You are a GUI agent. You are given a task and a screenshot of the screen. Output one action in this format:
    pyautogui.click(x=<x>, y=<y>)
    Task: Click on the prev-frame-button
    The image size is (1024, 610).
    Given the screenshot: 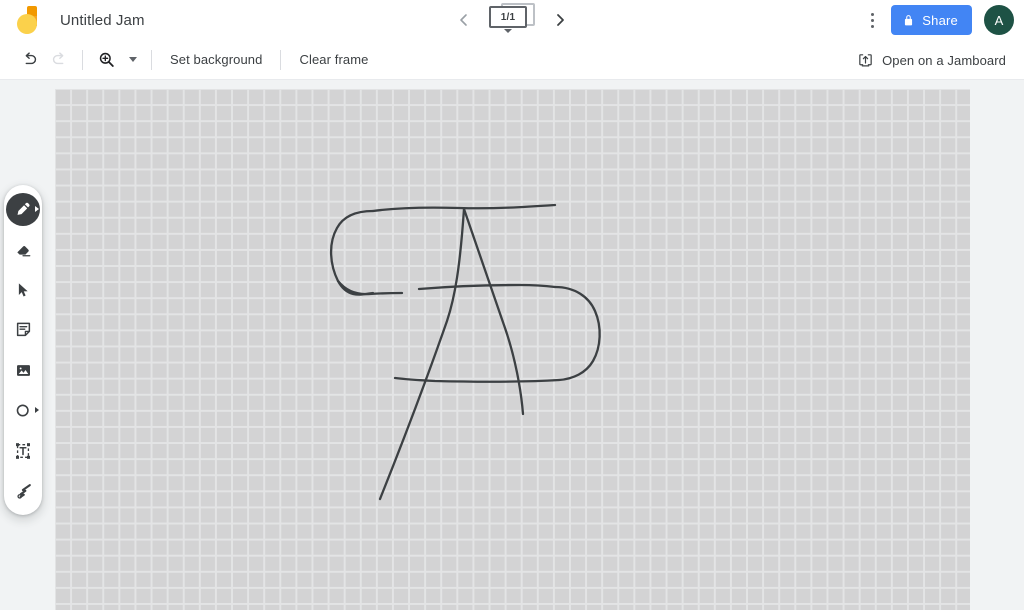 What is the action you would take?
    pyautogui.click(x=464, y=20)
    